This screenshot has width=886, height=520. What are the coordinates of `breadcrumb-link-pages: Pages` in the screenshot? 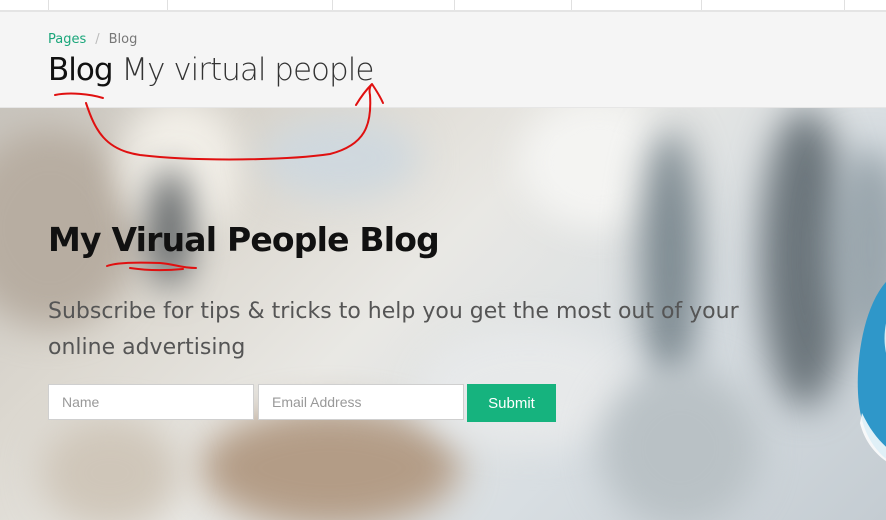 It's located at (67, 39).